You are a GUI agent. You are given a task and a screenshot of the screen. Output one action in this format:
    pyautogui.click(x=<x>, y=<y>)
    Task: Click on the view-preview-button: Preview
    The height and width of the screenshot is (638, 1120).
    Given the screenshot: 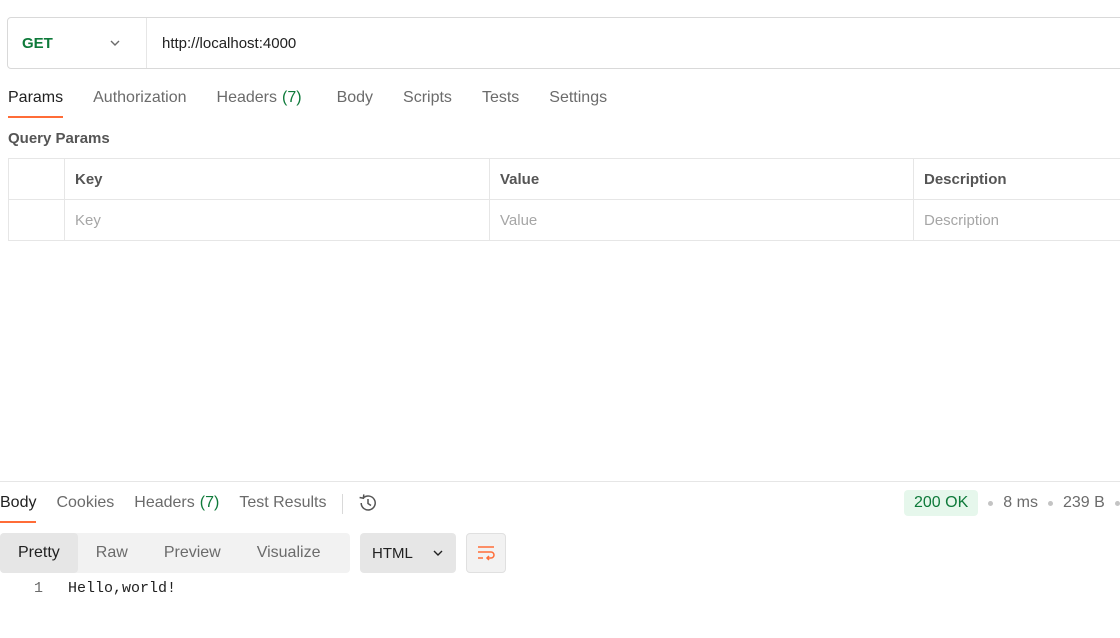 What is the action you would take?
    pyautogui.click(x=192, y=553)
    